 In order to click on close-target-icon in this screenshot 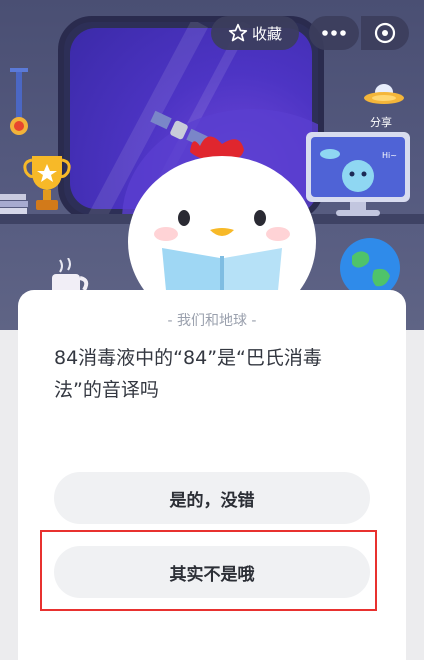, I will do `click(385, 33)`.